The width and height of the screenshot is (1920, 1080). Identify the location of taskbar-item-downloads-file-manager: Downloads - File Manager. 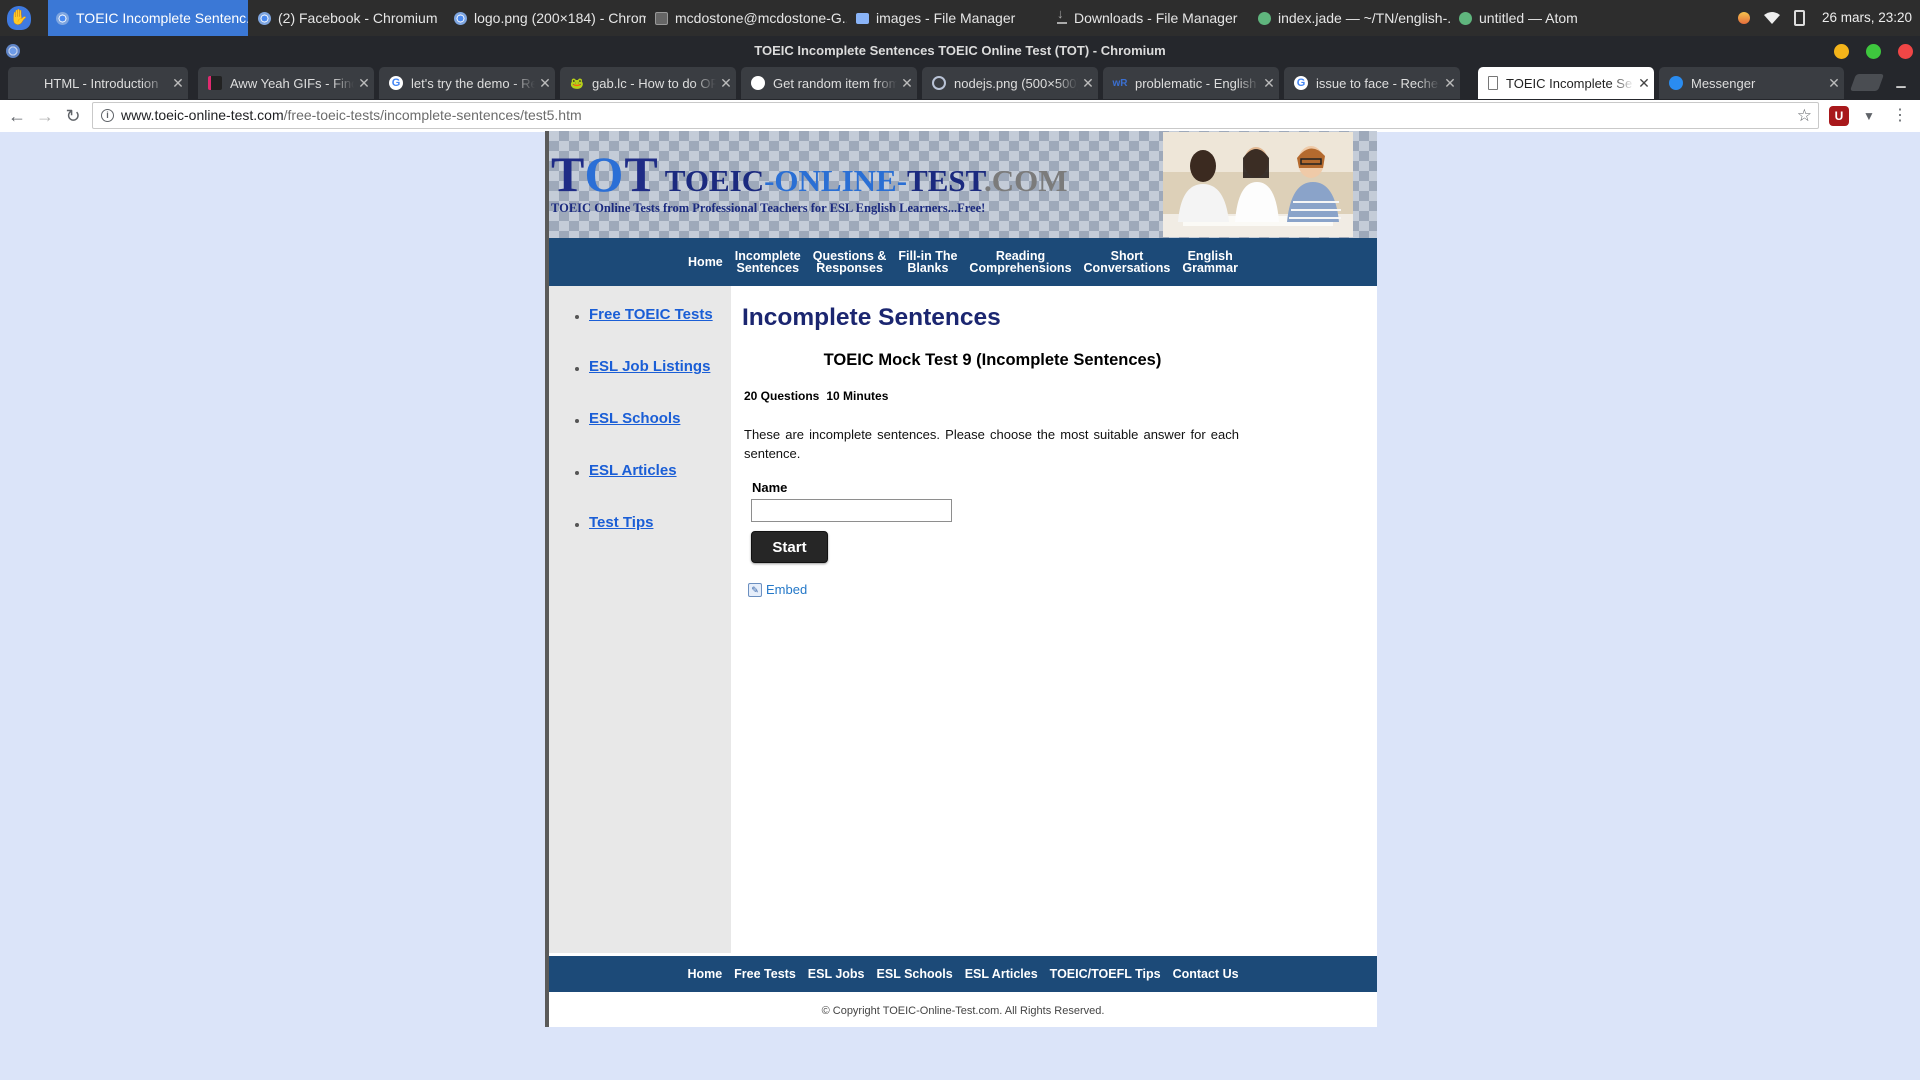
(1149, 18).